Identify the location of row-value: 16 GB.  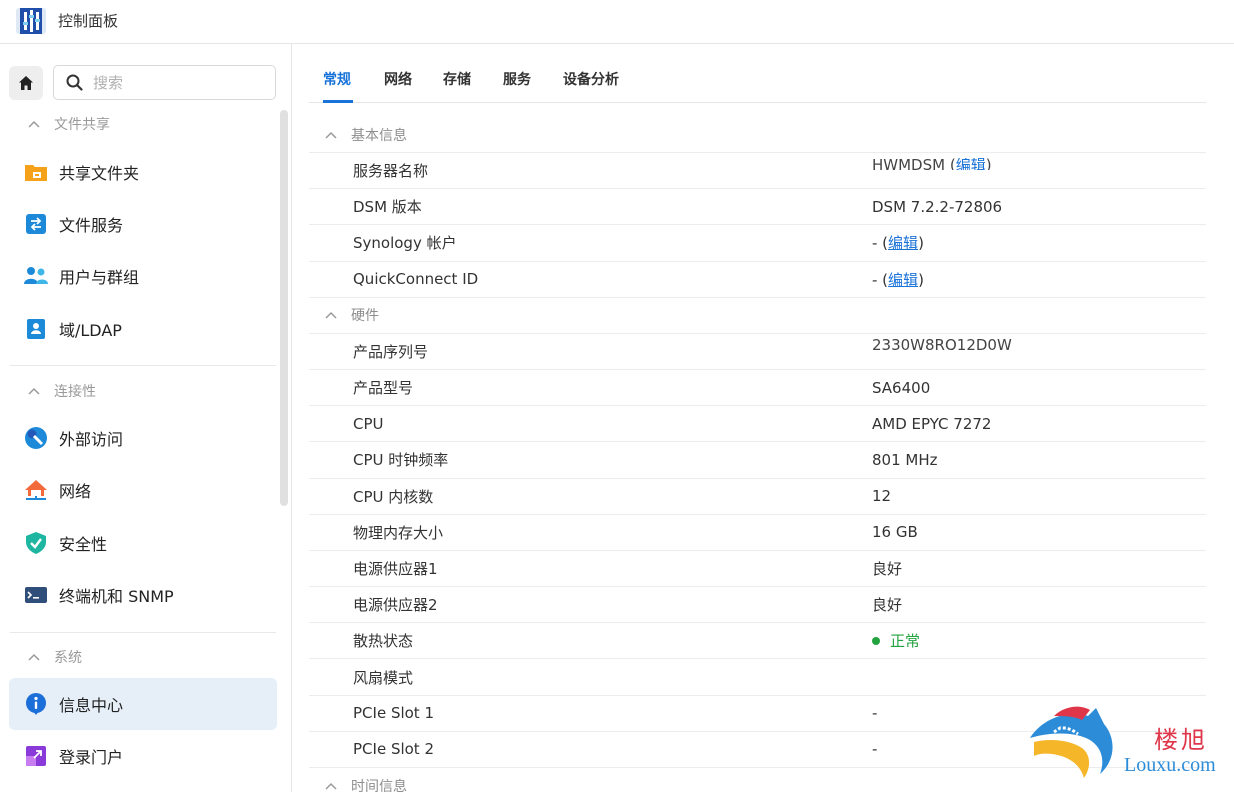
(895, 532).